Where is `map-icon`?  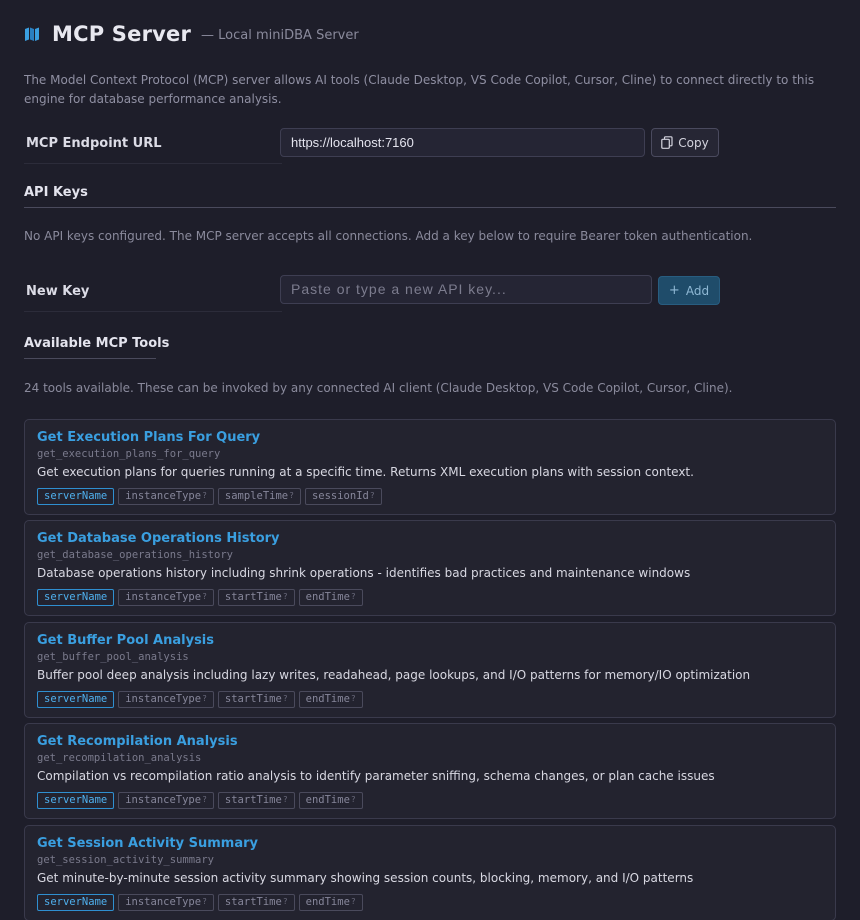
map-icon is located at coordinates (33, 34).